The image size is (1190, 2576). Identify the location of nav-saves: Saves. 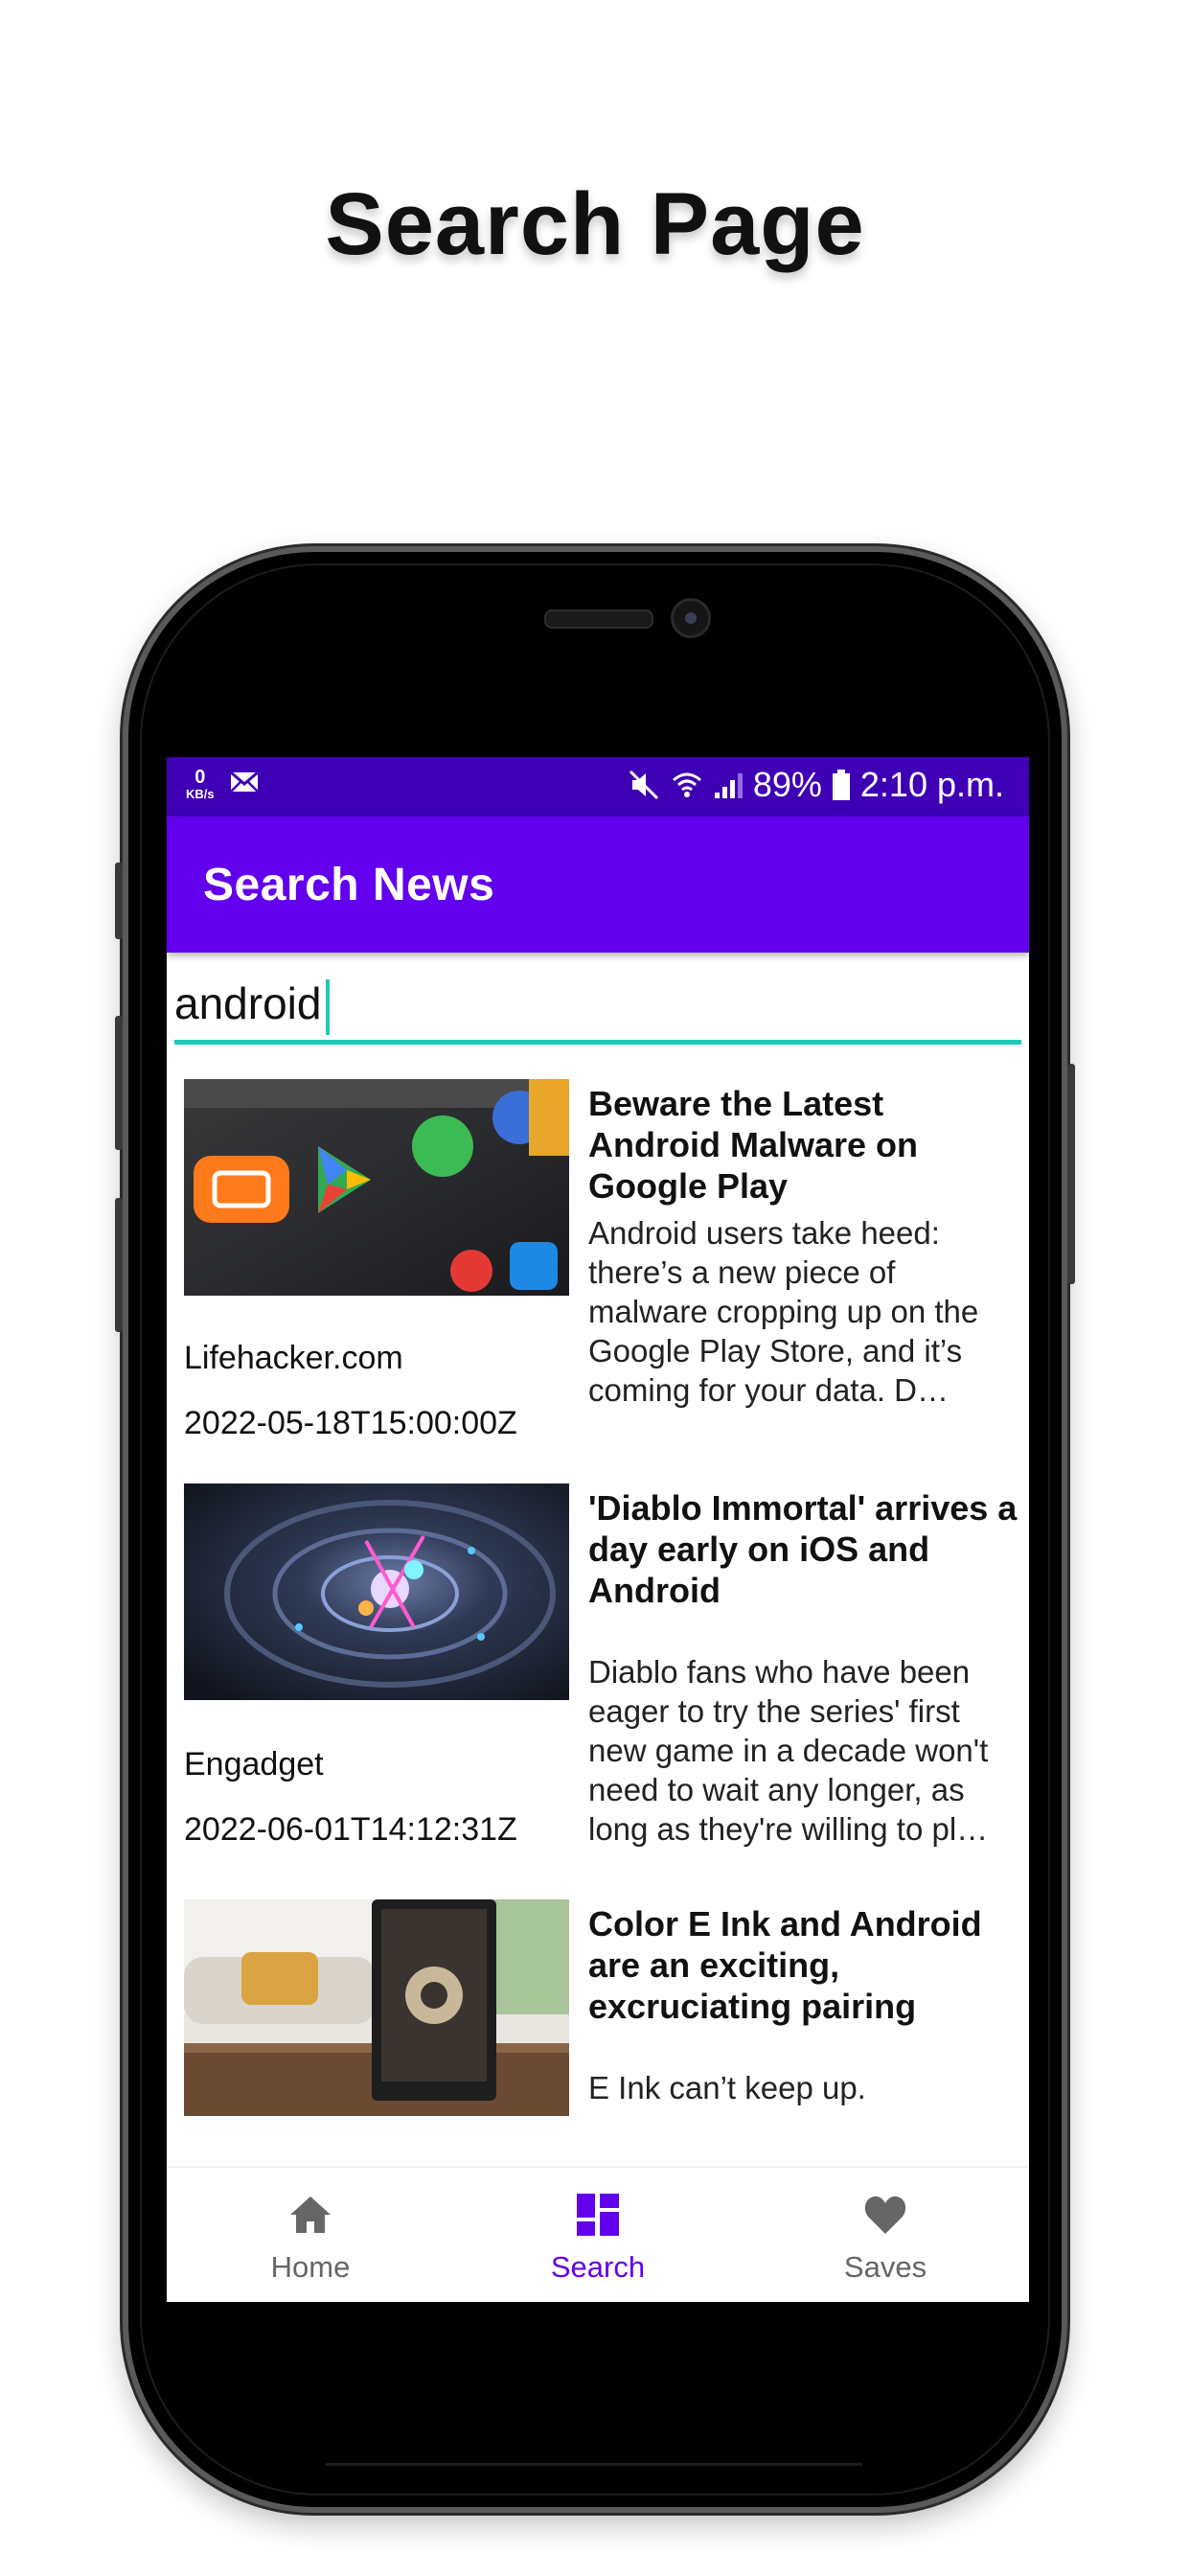
(886, 2235).